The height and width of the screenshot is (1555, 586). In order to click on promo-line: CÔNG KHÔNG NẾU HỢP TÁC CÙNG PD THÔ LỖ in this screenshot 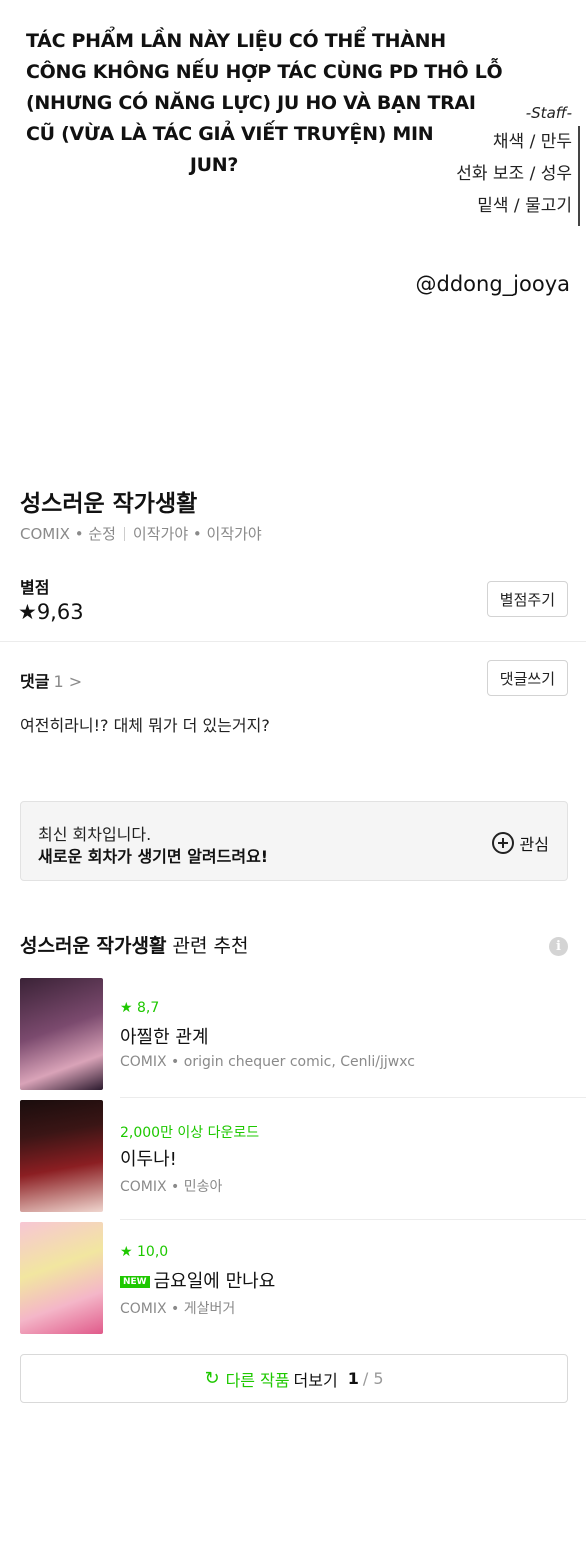, I will do `click(264, 72)`.